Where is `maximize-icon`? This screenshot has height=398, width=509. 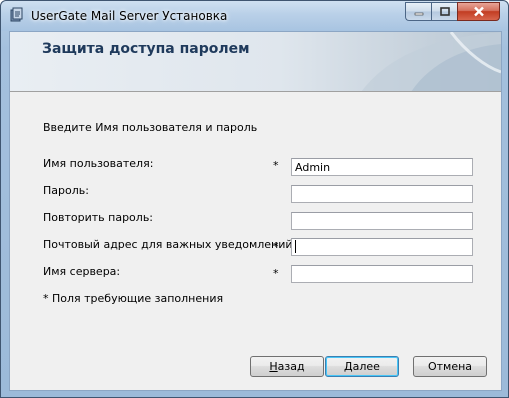
maximize-icon is located at coordinates (444, 11).